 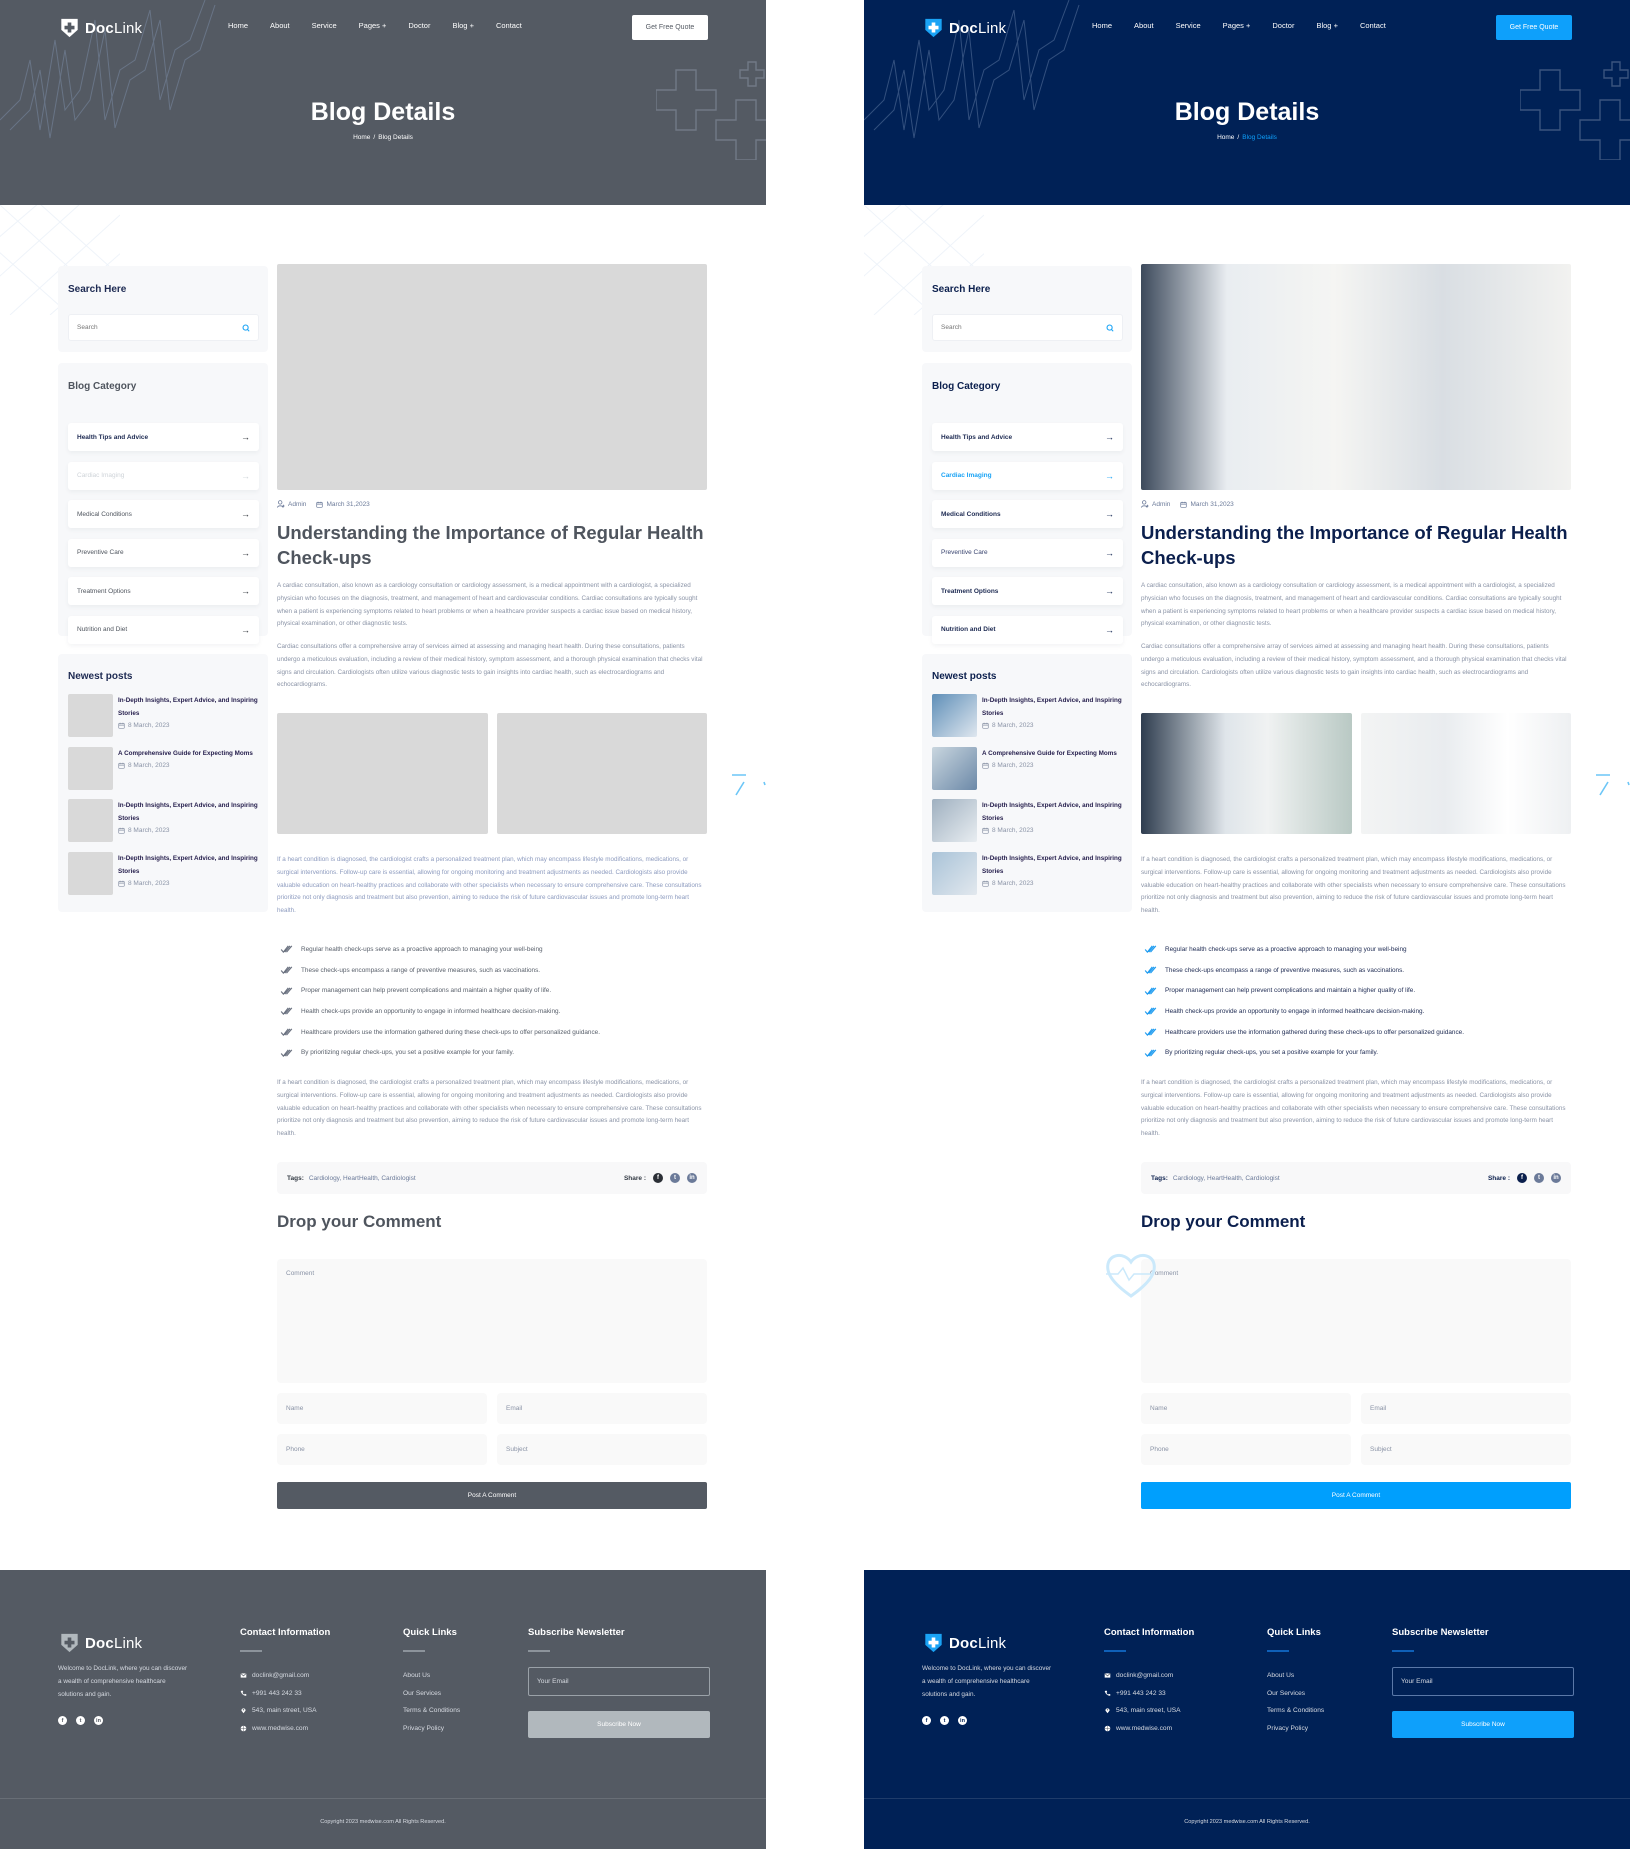 What do you see at coordinates (163, 552) in the screenshot?
I see `category-item: Preventive Care →` at bounding box center [163, 552].